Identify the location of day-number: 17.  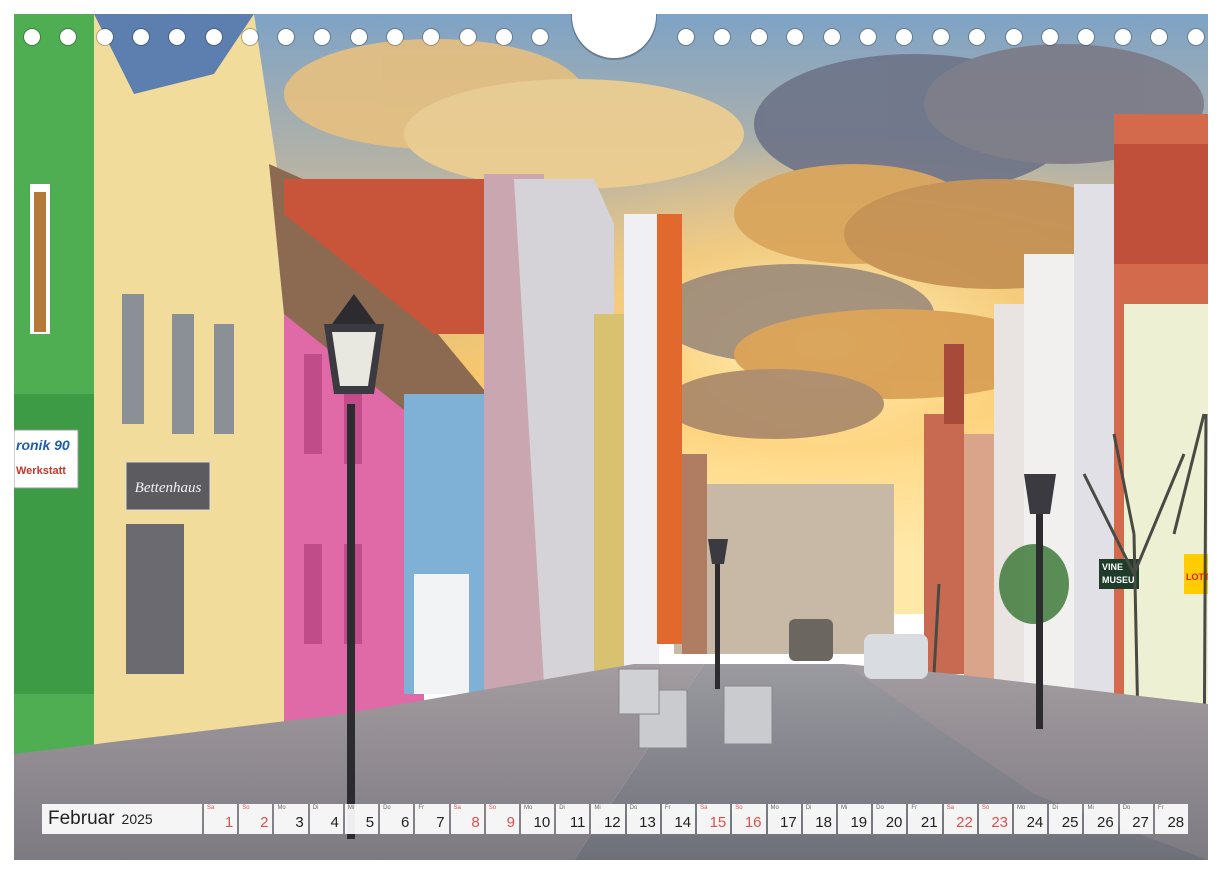
(788, 822).